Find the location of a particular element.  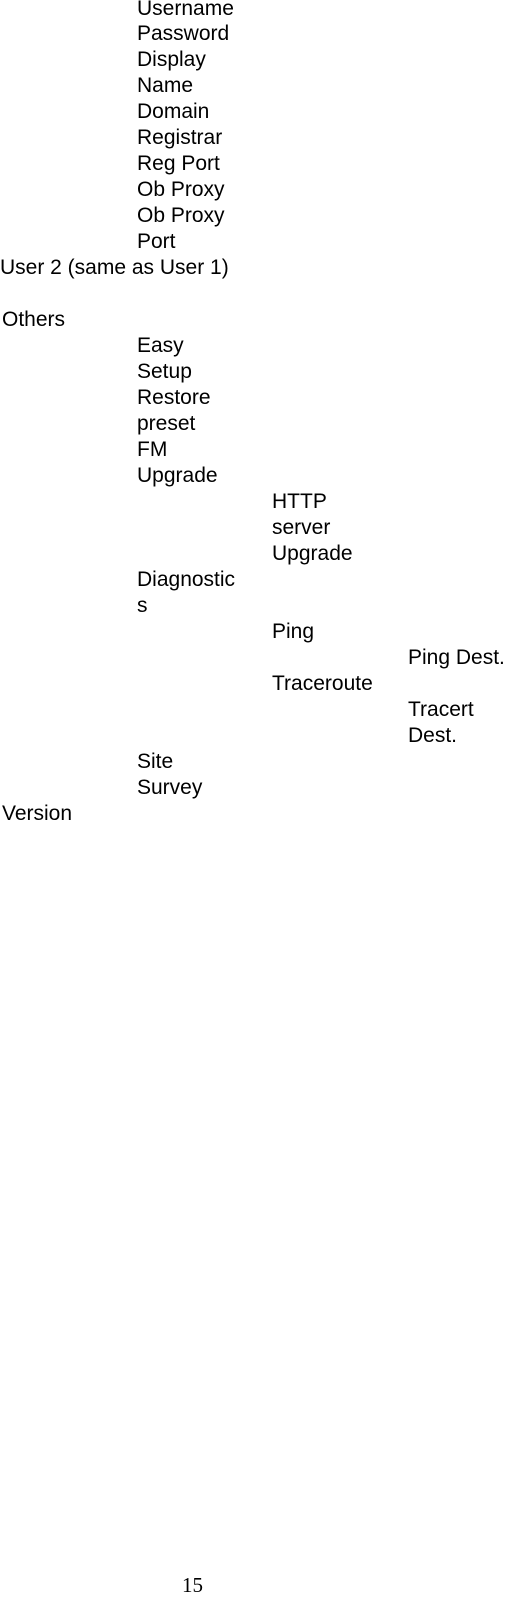

item-domain: Domain is located at coordinates (173, 111).